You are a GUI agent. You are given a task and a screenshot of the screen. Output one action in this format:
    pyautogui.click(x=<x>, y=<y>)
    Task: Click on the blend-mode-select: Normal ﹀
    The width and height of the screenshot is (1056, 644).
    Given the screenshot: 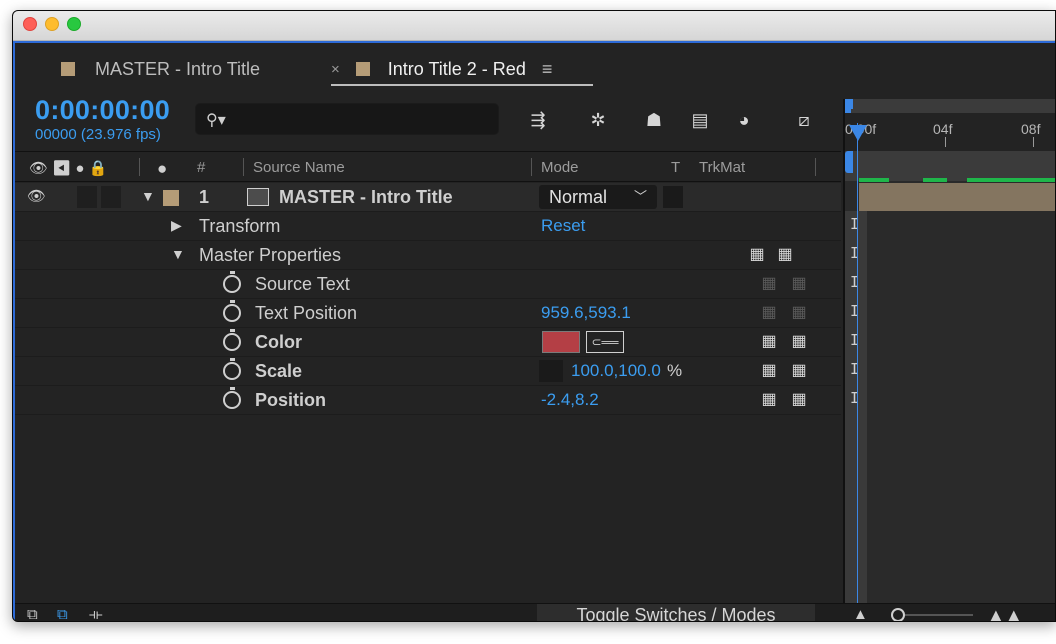 What is the action you would take?
    pyautogui.click(x=598, y=197)
    